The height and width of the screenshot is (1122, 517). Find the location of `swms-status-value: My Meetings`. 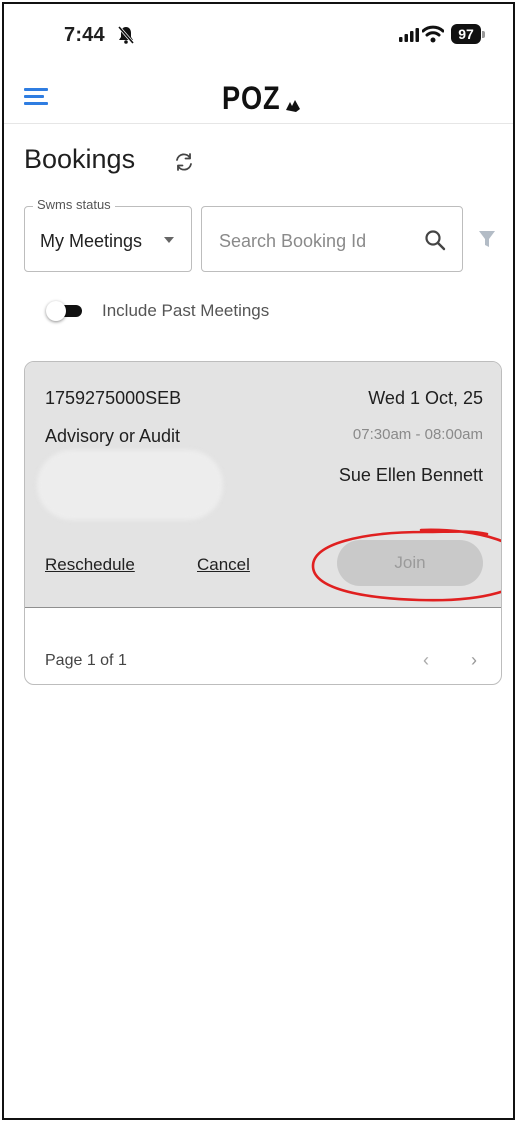

swms-status-value: My Meetings is located at coordinates (91, 241).